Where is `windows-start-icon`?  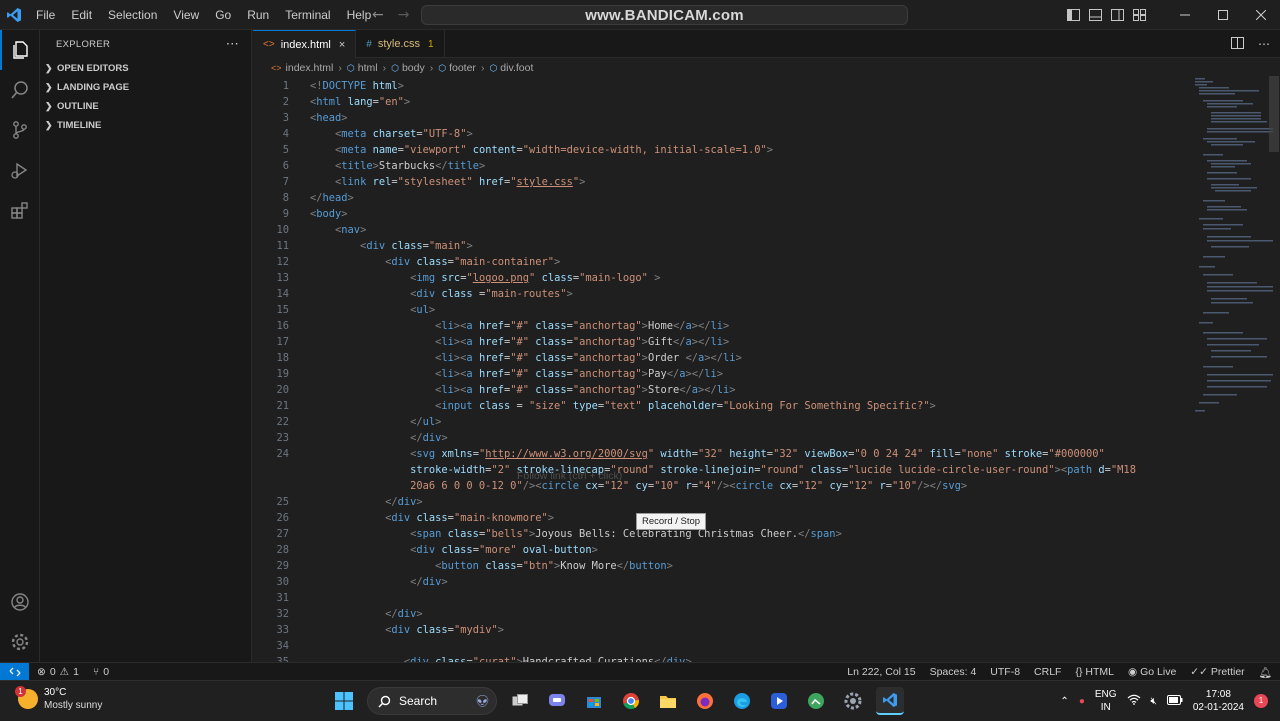
windows-start-icon is located at coordinates (344, 701).